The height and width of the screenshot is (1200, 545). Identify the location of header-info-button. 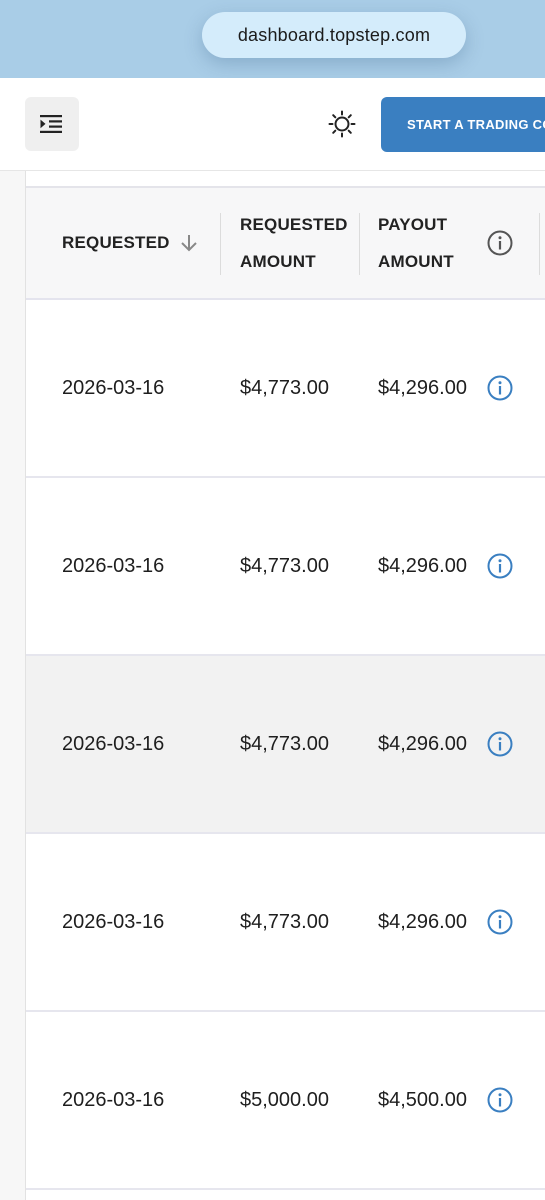
(500, 245).